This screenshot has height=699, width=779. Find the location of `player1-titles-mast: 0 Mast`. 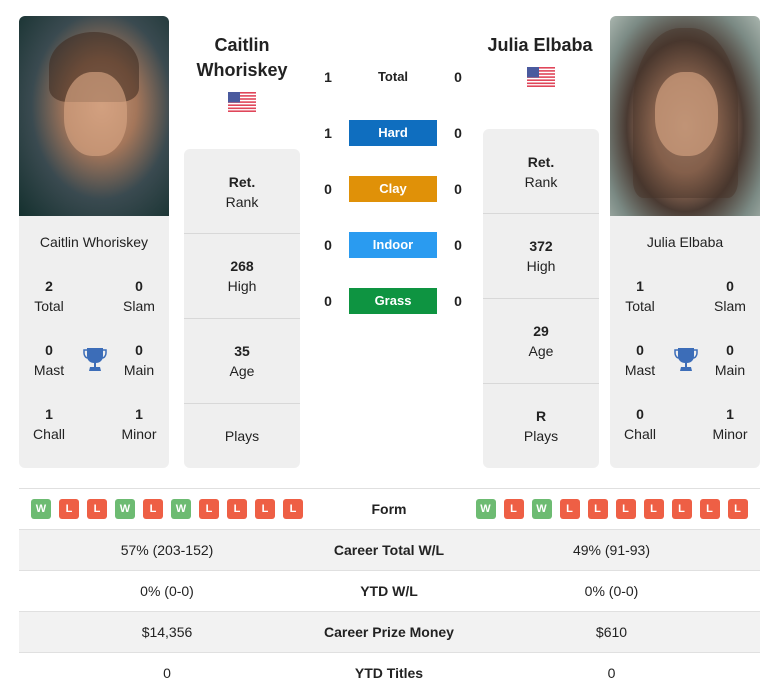

player1-titles-mast: 0 Mast is located at coordinates (49, 360).